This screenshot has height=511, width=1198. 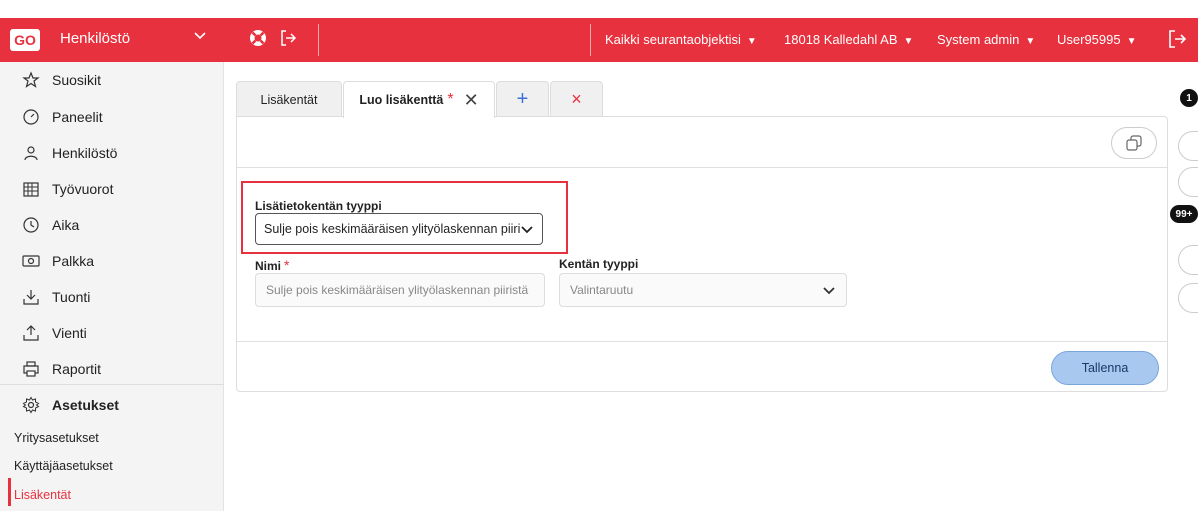 I want to click on copy-icon, so click(x=1134, y=143).